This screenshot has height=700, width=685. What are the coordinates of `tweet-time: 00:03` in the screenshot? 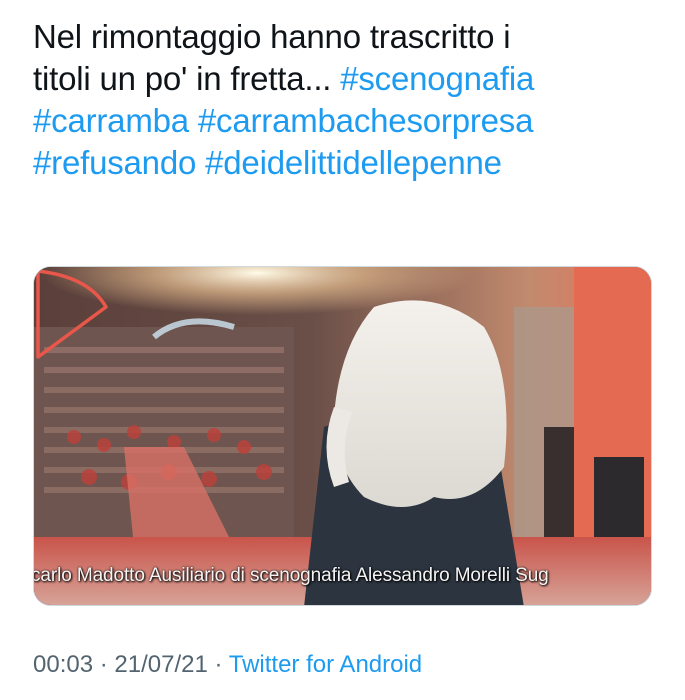 It's located at (63, 664).